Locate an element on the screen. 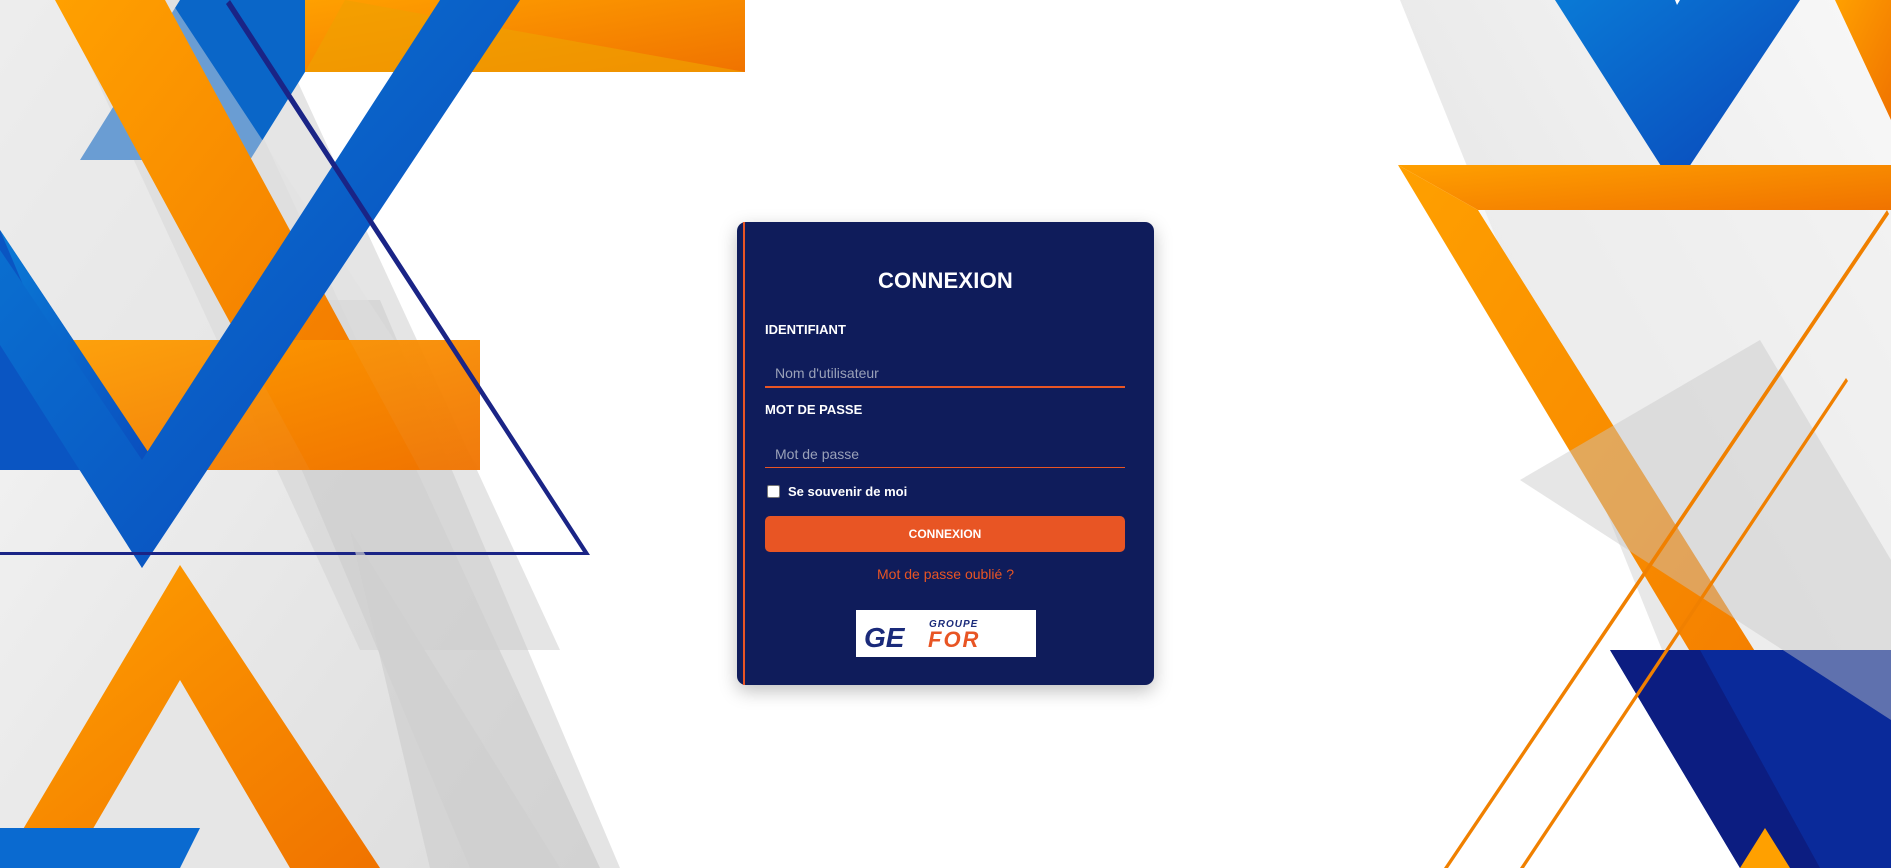 Image resolution: width=1891 pixels, height=868 pixels. forgot-password-link: Mot de passe oublié ? is located at coordinates (945, 574).